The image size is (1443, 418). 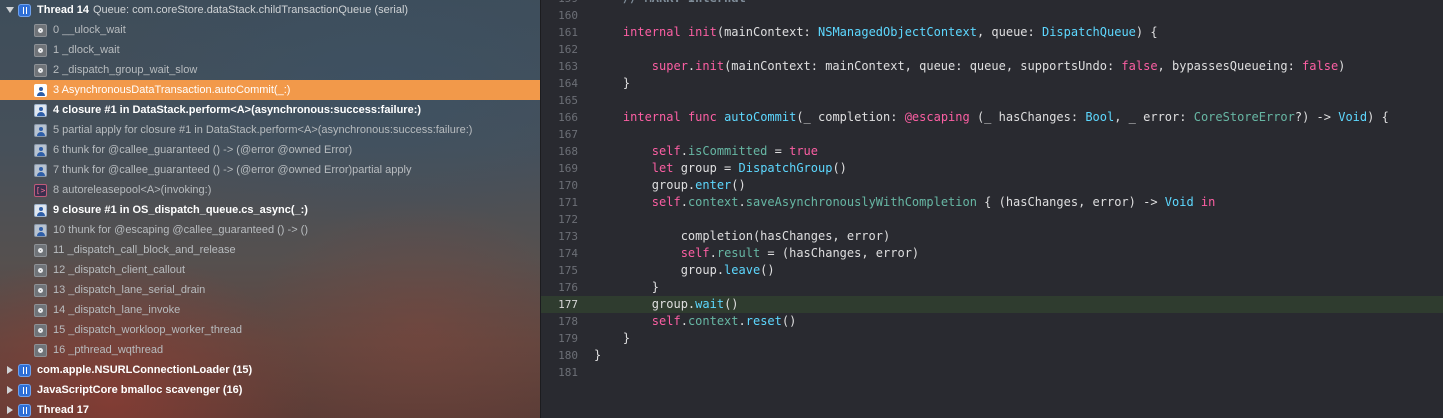 What do you see at coordinates (992, 185) in the screenshot?
I see `code-line: 170 group.enter()` at bounding box center [992, 185].